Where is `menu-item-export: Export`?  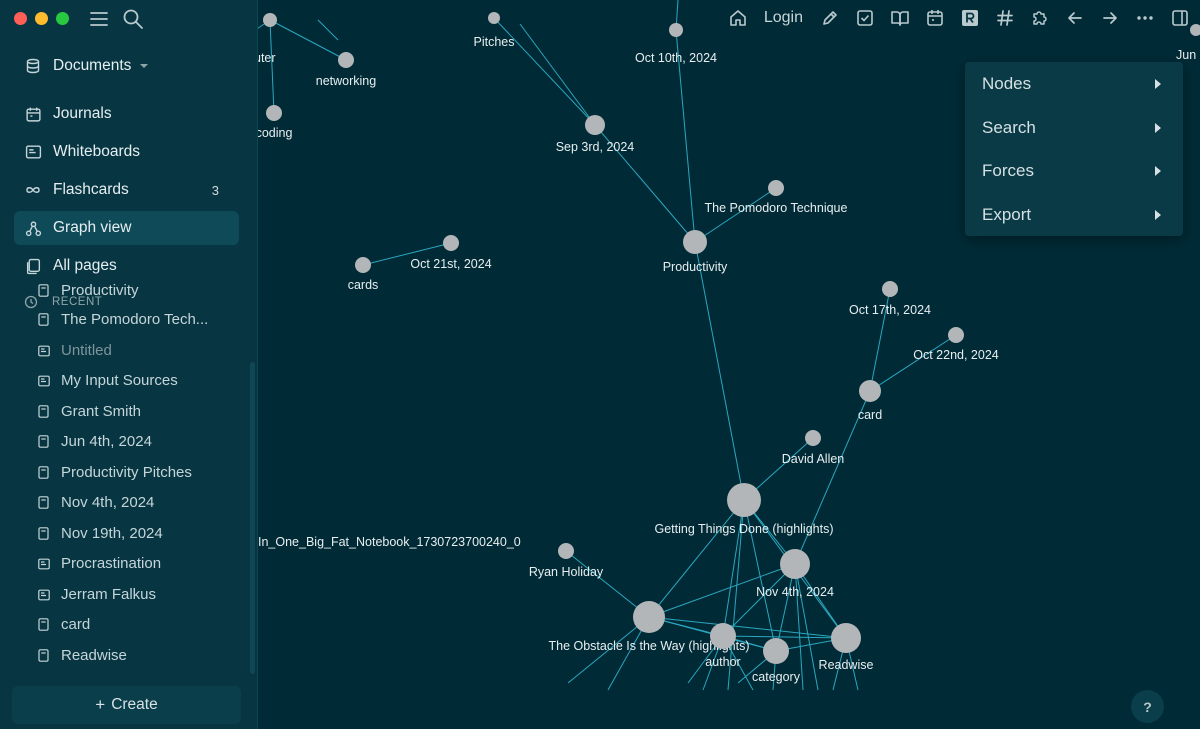
menu-item-export: Export is located at coordinates (1074, 215).